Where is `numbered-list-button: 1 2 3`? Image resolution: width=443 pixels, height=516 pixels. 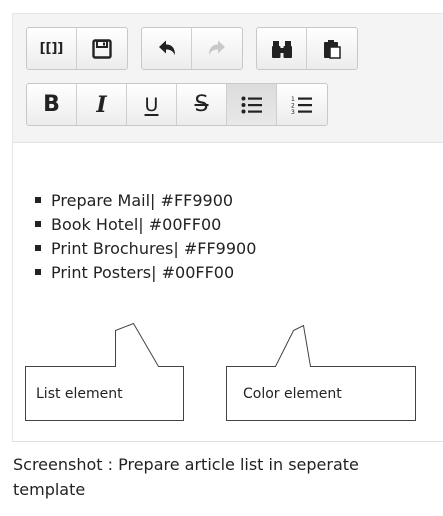
numbered-list-button: 1 2 3 is located at coordinates (302, 104).